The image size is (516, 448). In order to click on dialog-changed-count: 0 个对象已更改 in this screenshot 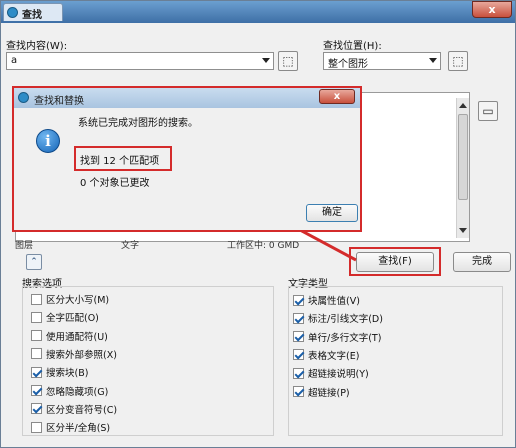, I will do `click(115, 183)`.